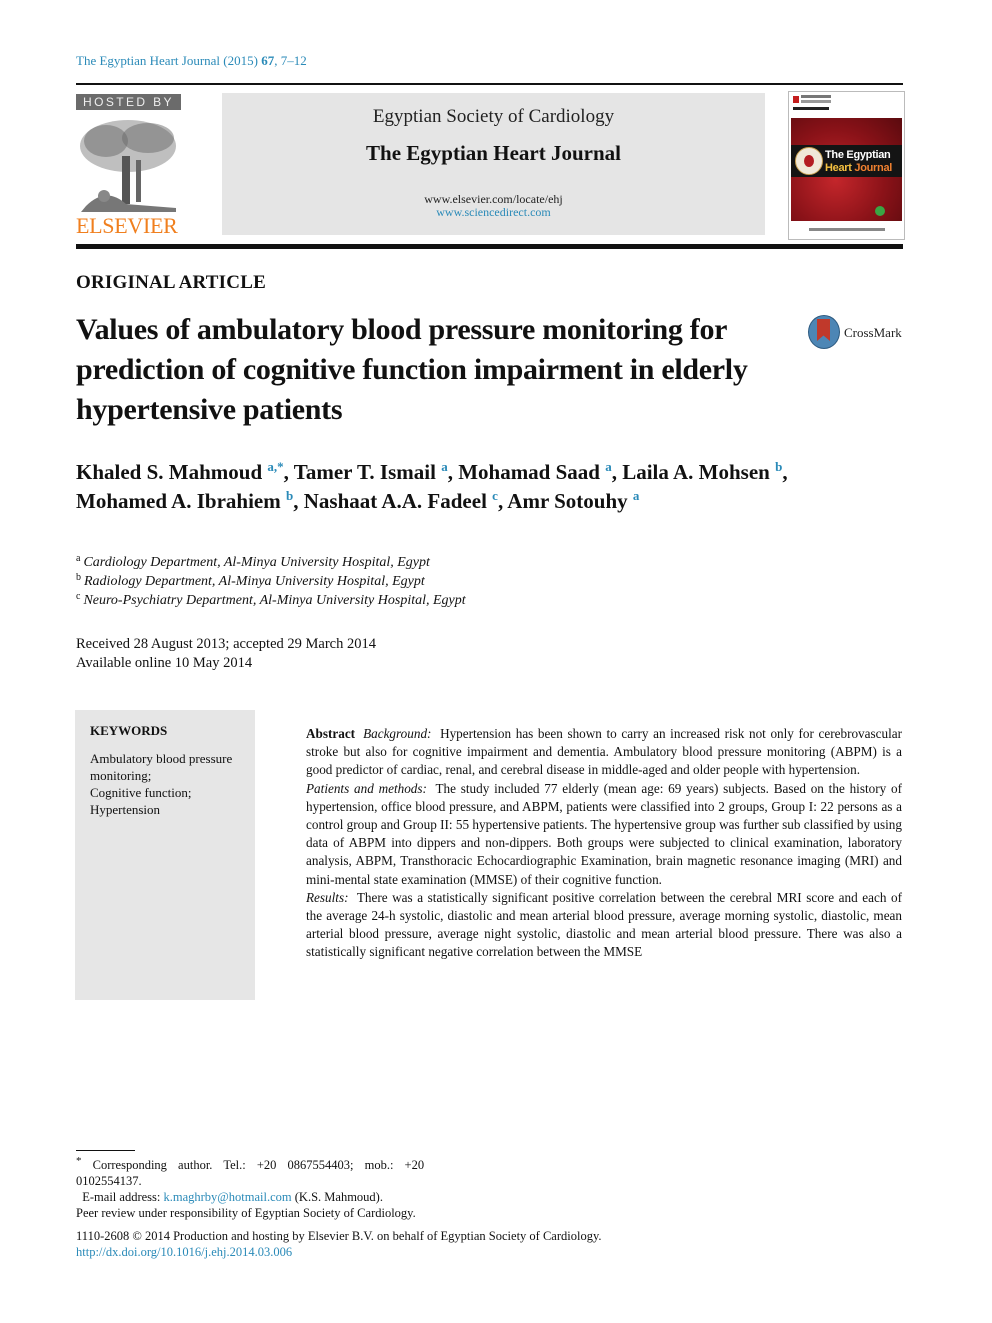 The height and width of the screenshot is (1323, 992). What do you see at coordinates (275, 466) in the screenshot?
I see `author-affiliation-link: a,*` at bounding box center [275, 466].